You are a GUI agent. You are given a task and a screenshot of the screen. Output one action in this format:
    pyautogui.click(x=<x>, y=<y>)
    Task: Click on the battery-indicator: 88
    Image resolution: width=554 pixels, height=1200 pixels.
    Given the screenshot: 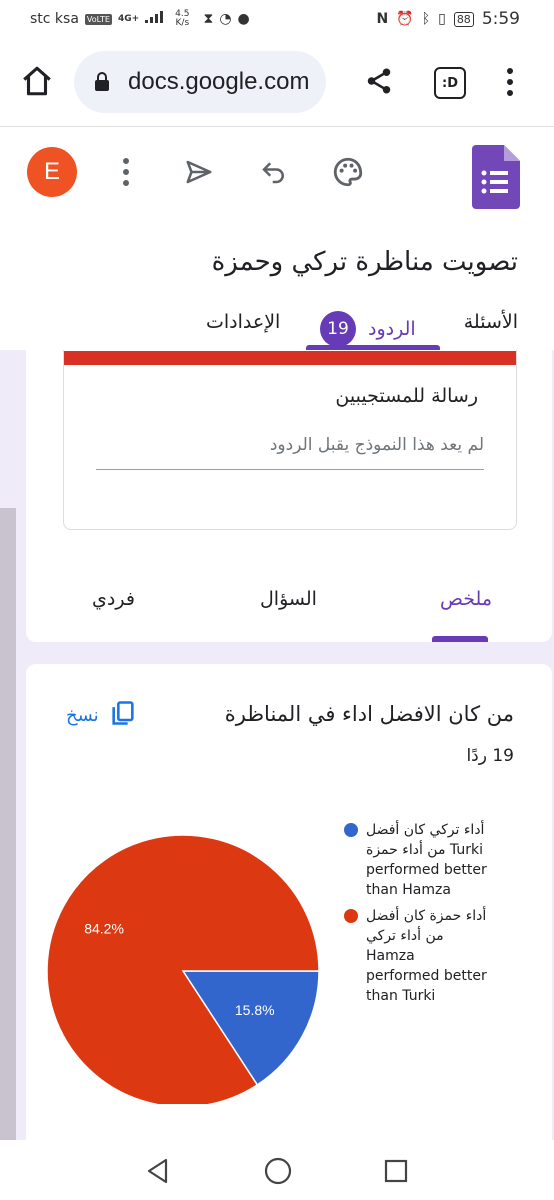 What is the action you would take?
    pyautogui.click(x=463, y=19)
    